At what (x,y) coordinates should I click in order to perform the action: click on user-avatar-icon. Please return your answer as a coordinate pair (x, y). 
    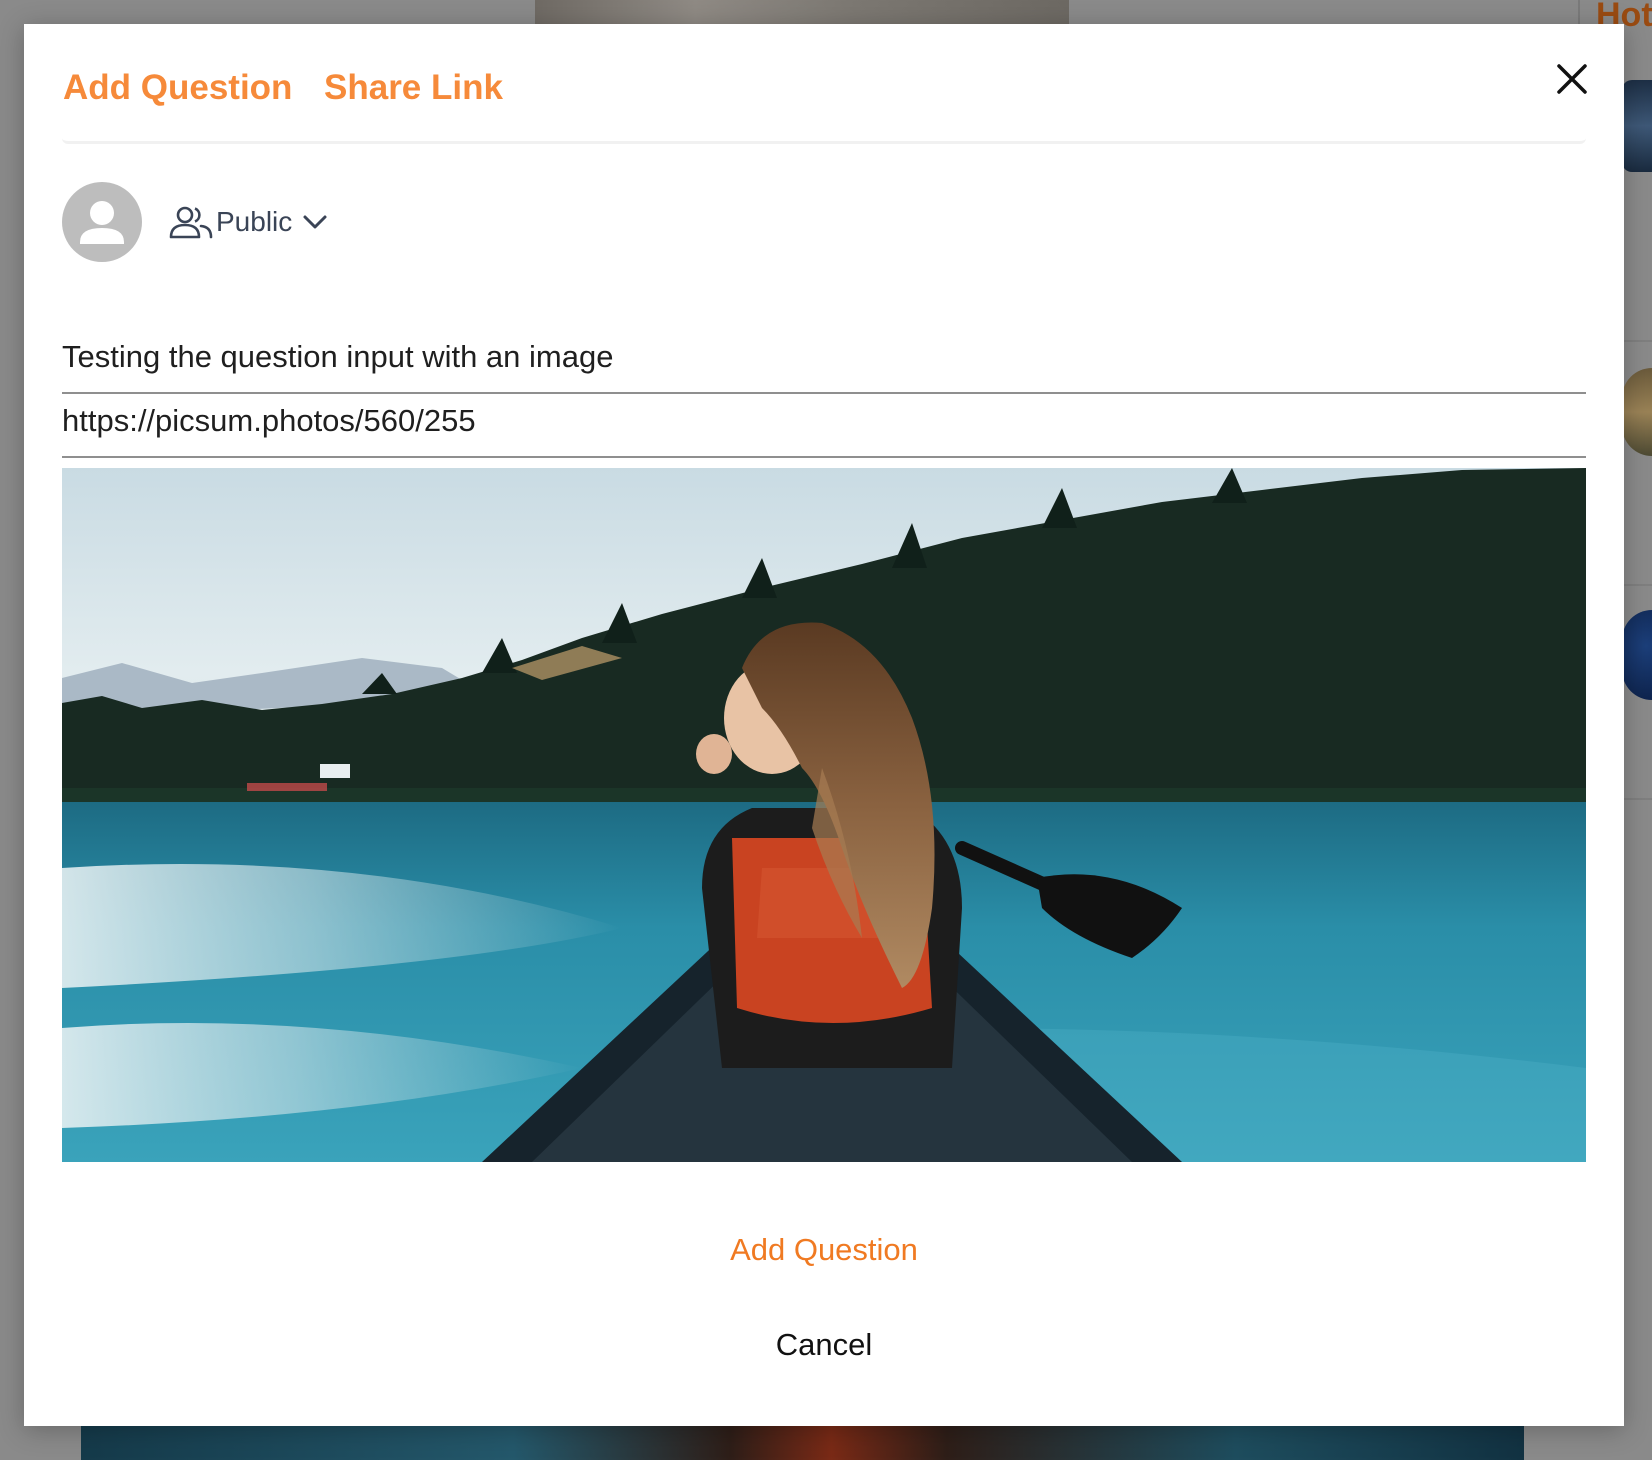
    Looking at the image, I should click on (102, 222).